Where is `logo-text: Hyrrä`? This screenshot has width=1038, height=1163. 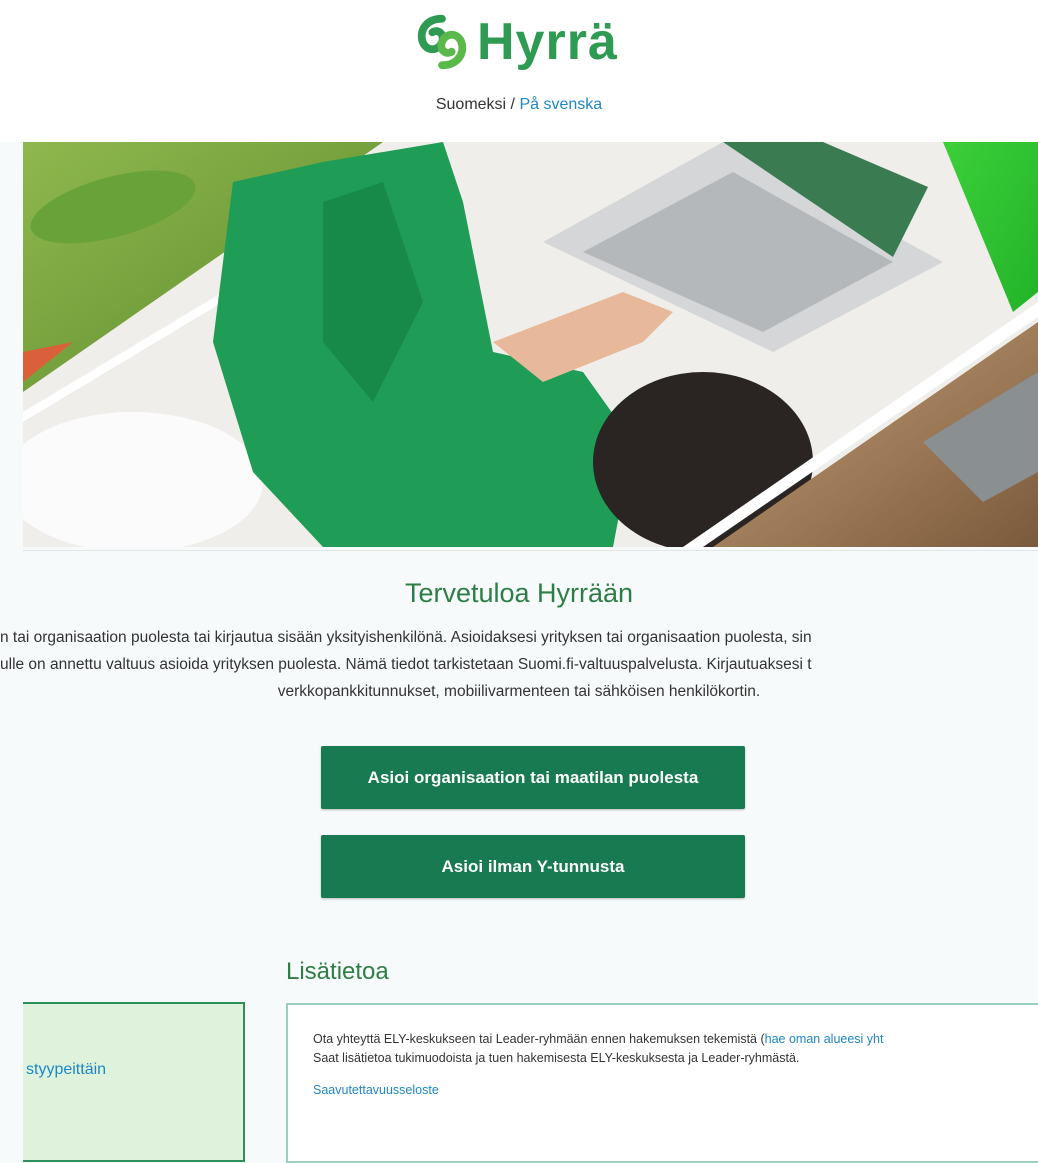 logo-text: Hyrrä is located at coordinates (547, 42).